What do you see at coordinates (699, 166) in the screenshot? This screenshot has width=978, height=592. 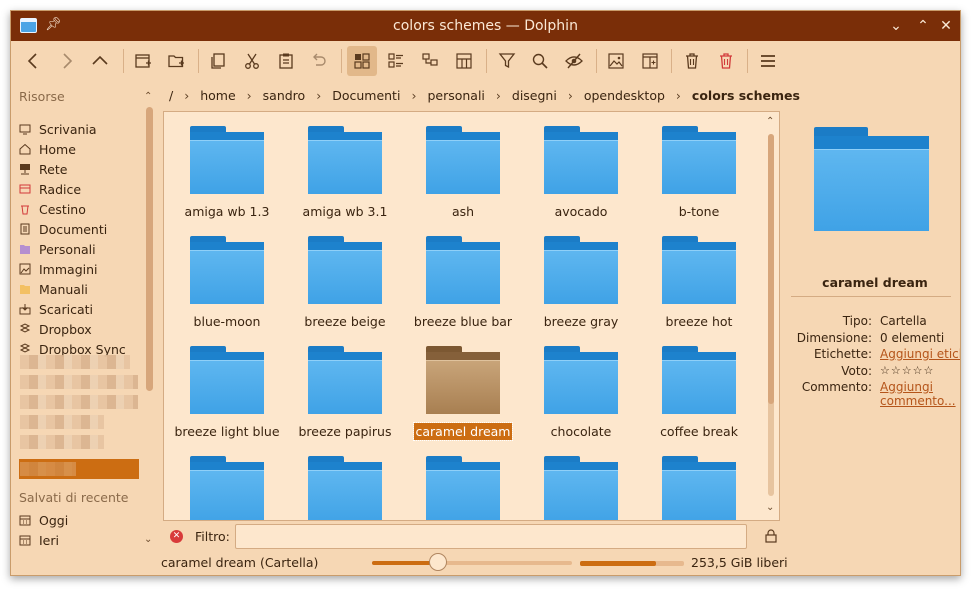 I see `folder-item: b-tone` at bounding box center [699, 166].